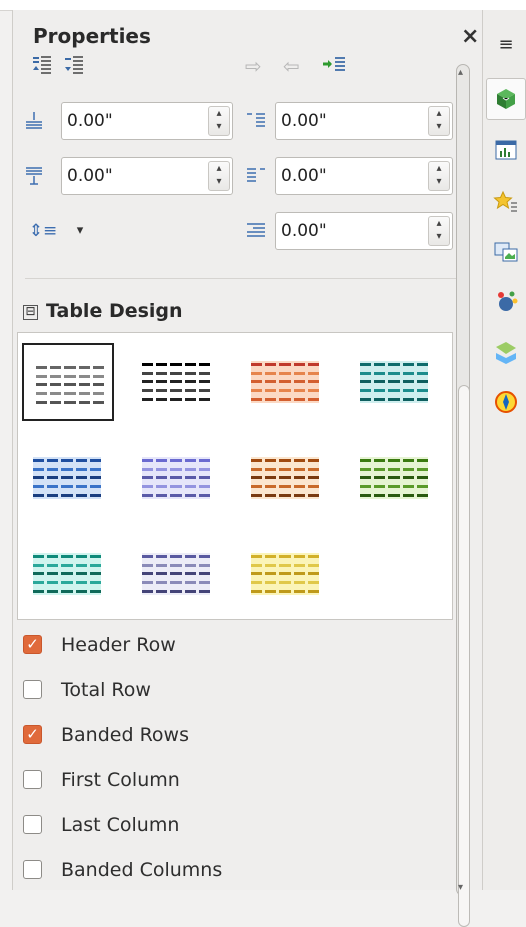 This screenshot has height=927, width=526. Describe the element at coordinates (80, 231) in the screenshot. I see `chevron-down-icon: ▾` at that location.